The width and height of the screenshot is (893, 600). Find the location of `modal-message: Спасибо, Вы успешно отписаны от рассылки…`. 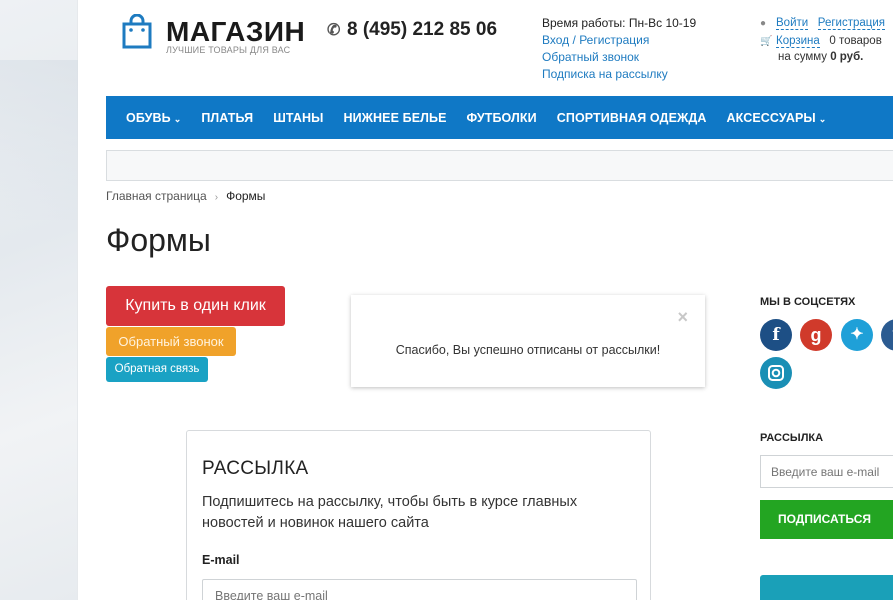

modal-message: Спасибо, Вы успешно отписаны от рассылки… is located at coordinates (528, 350).